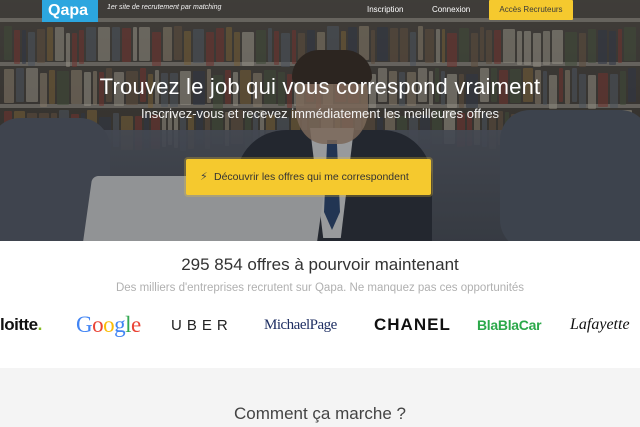  I want to click on qapa-logo: Qapa, so click(70, 11).